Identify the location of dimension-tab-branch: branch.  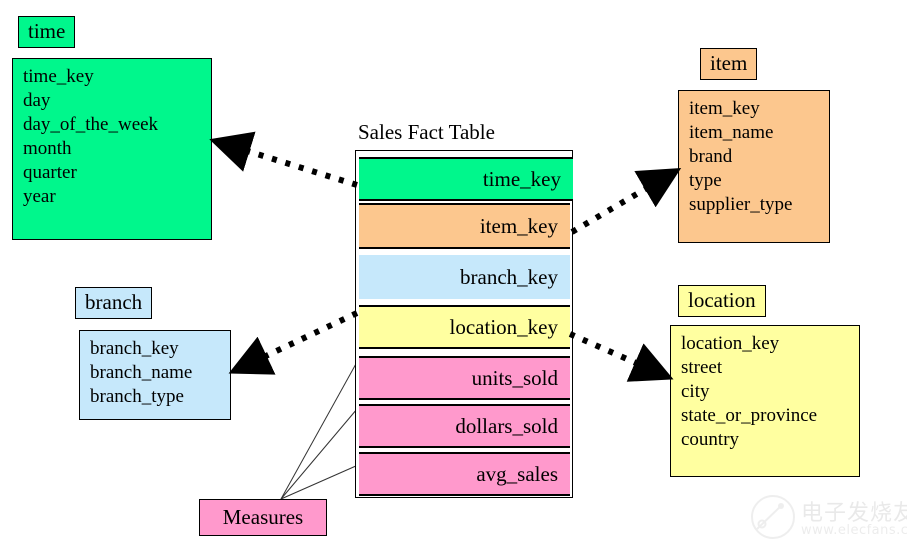
(114, 303).